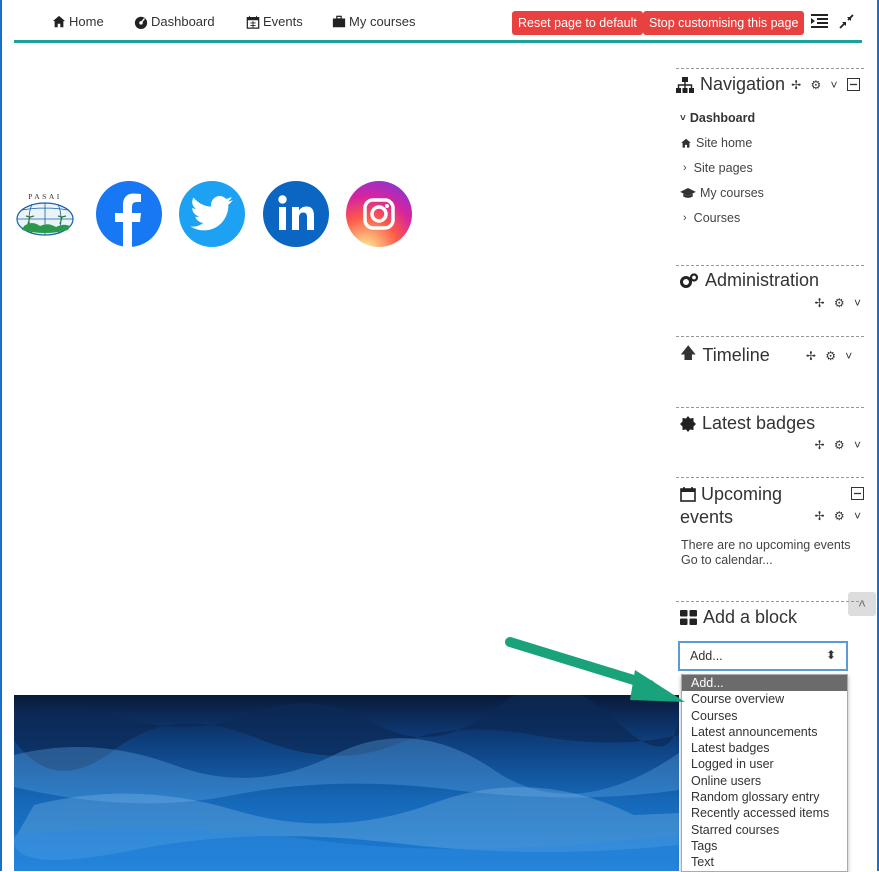  What do you see at coordinates (44, 196) in the screenshot?
I see `svg-text: PASAI` at bounding box center [44, 196].